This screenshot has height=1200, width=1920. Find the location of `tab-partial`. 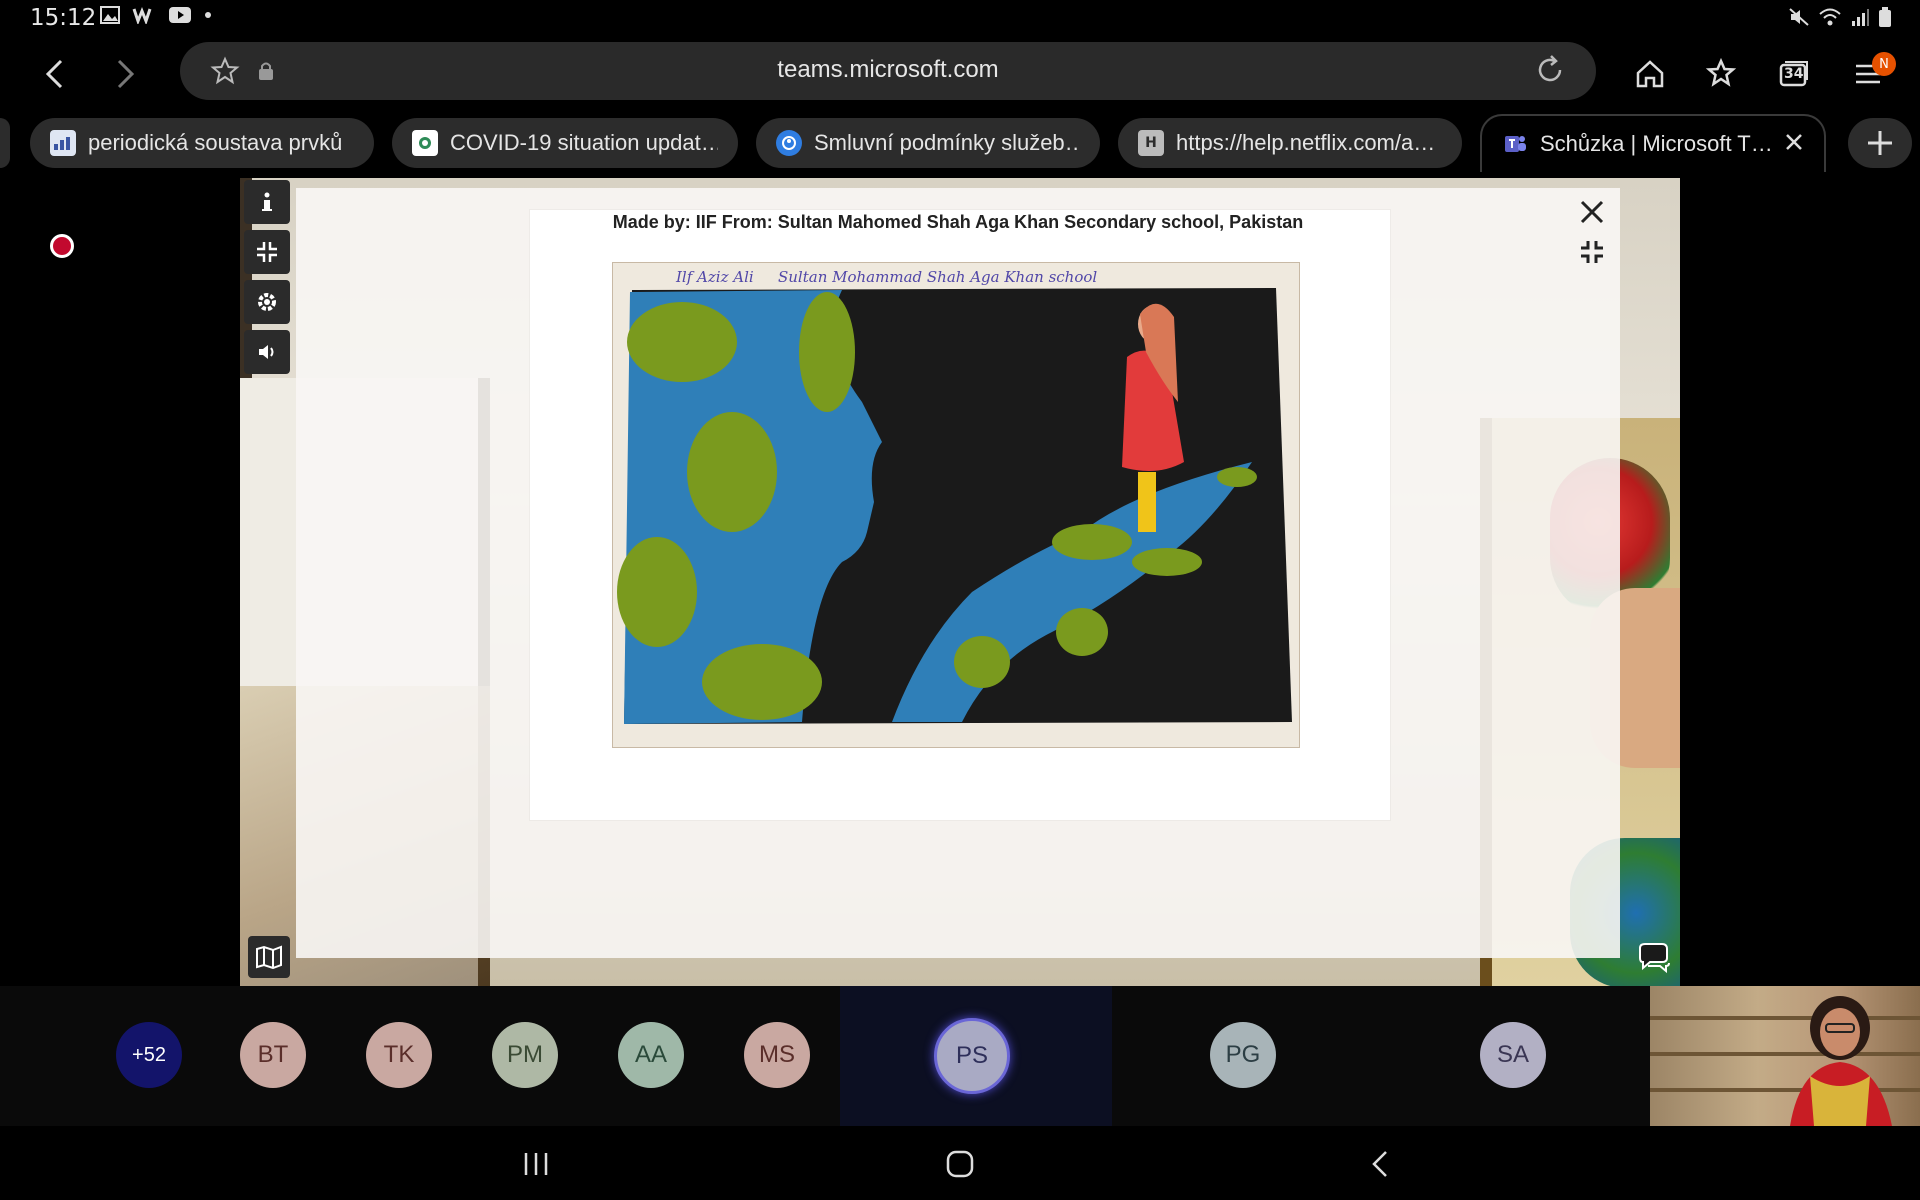

tab-partial is located at coordinates (5, 143).